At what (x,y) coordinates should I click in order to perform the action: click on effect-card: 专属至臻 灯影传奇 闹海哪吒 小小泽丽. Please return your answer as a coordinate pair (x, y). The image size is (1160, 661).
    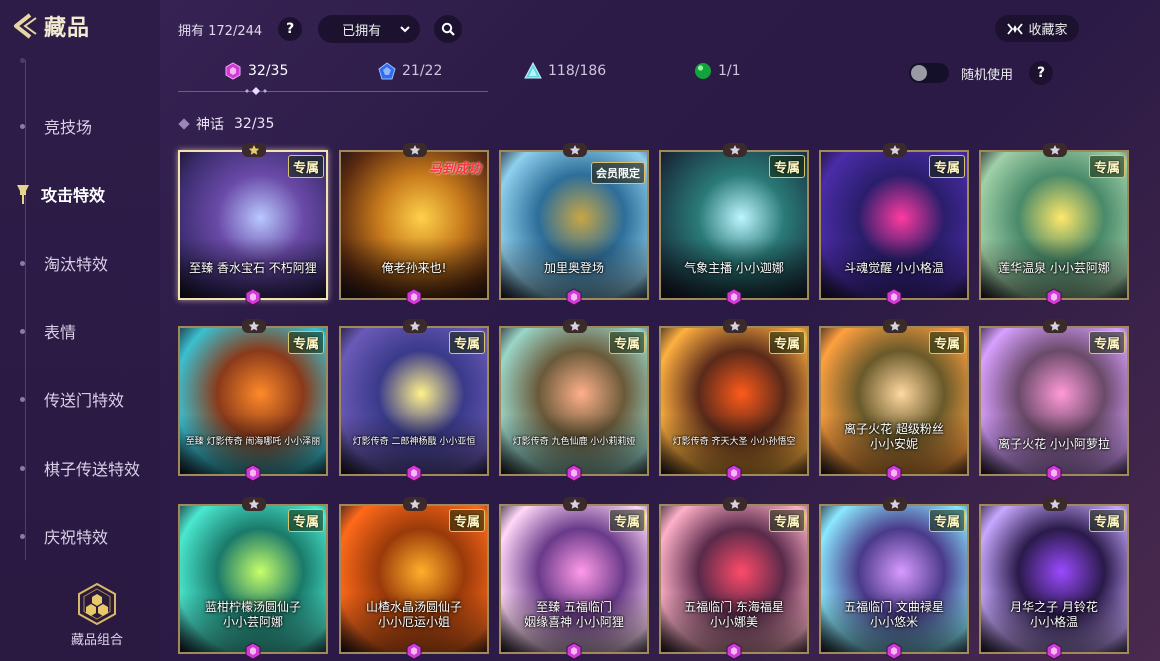
    Looking at the image, I should click on (253, 400).